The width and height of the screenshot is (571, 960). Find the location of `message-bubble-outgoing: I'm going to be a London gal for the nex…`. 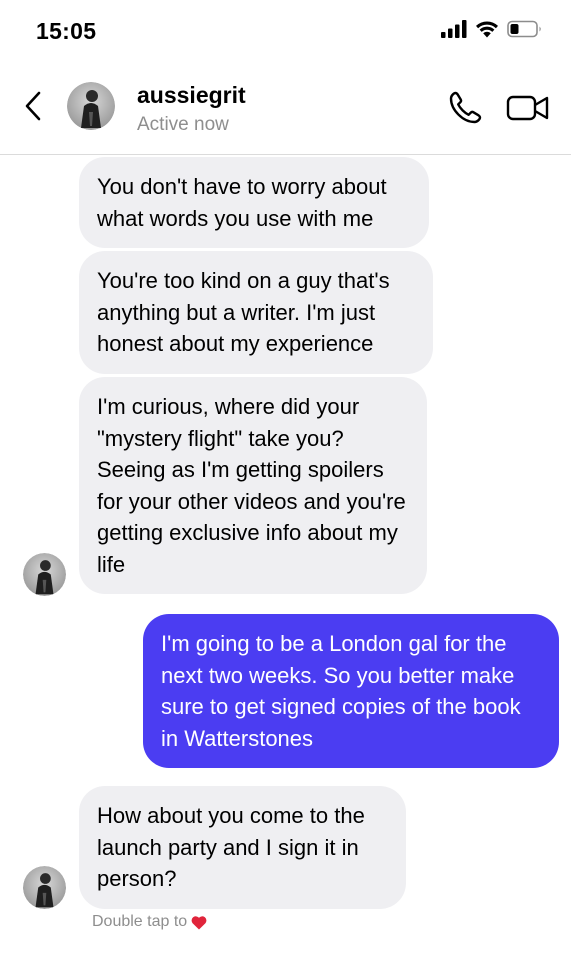

message-bubble-outgoing: I'm going to be a London gal for the nex… is located at coordinates (351, 691).